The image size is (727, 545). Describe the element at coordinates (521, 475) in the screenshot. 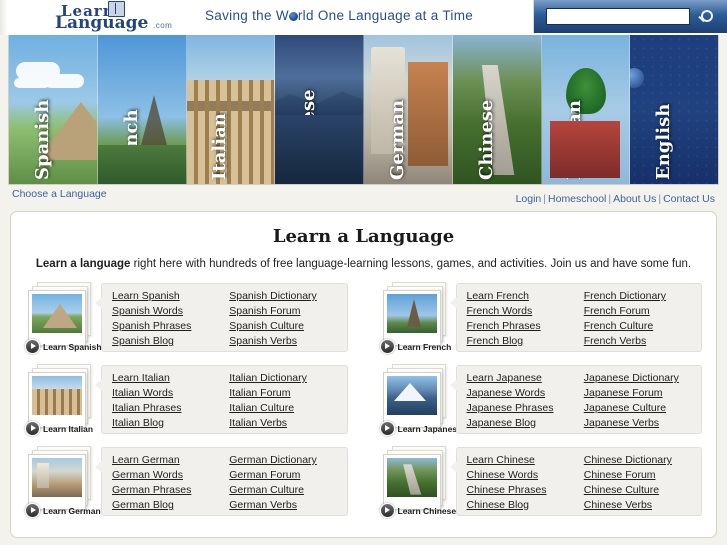

I see `link-chinese-words: Chinese Words` at that location.